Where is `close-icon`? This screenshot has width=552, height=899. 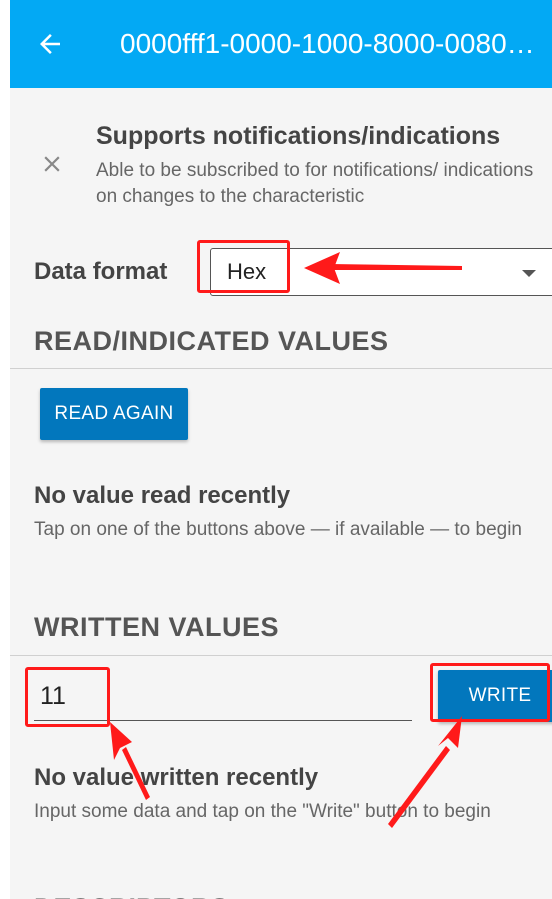
close-icon is located at coordinates (52, 164).